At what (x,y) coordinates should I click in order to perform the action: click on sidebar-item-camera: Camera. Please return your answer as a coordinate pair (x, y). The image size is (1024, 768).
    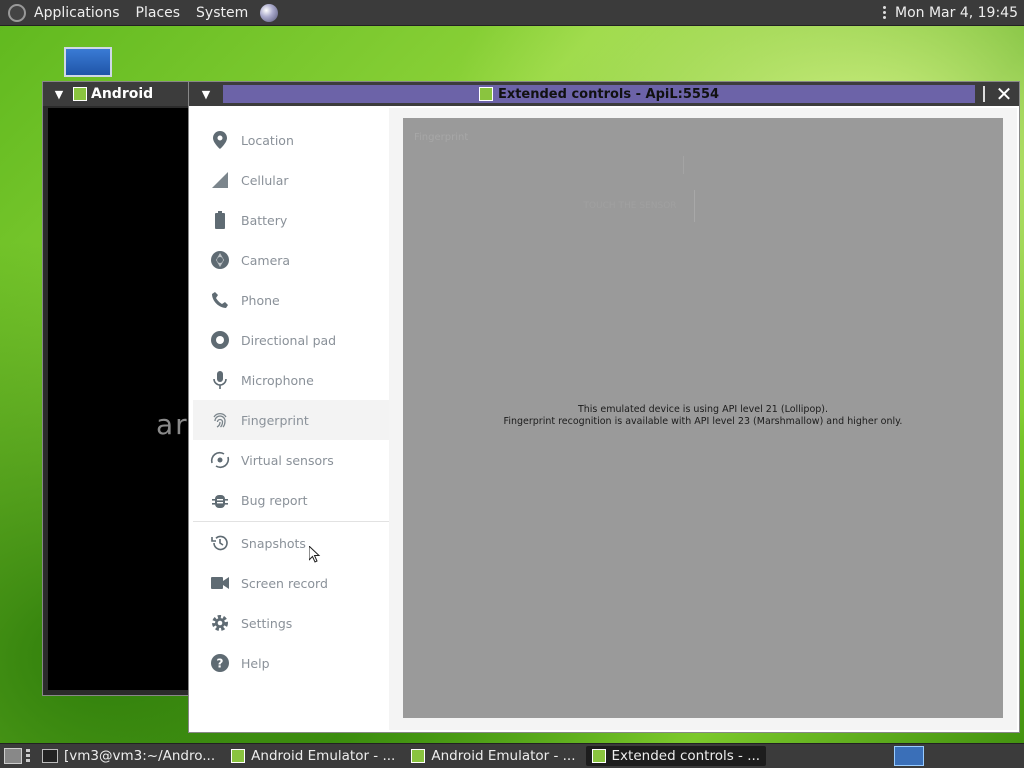
    Looking at the image, I should click on (291, 260).